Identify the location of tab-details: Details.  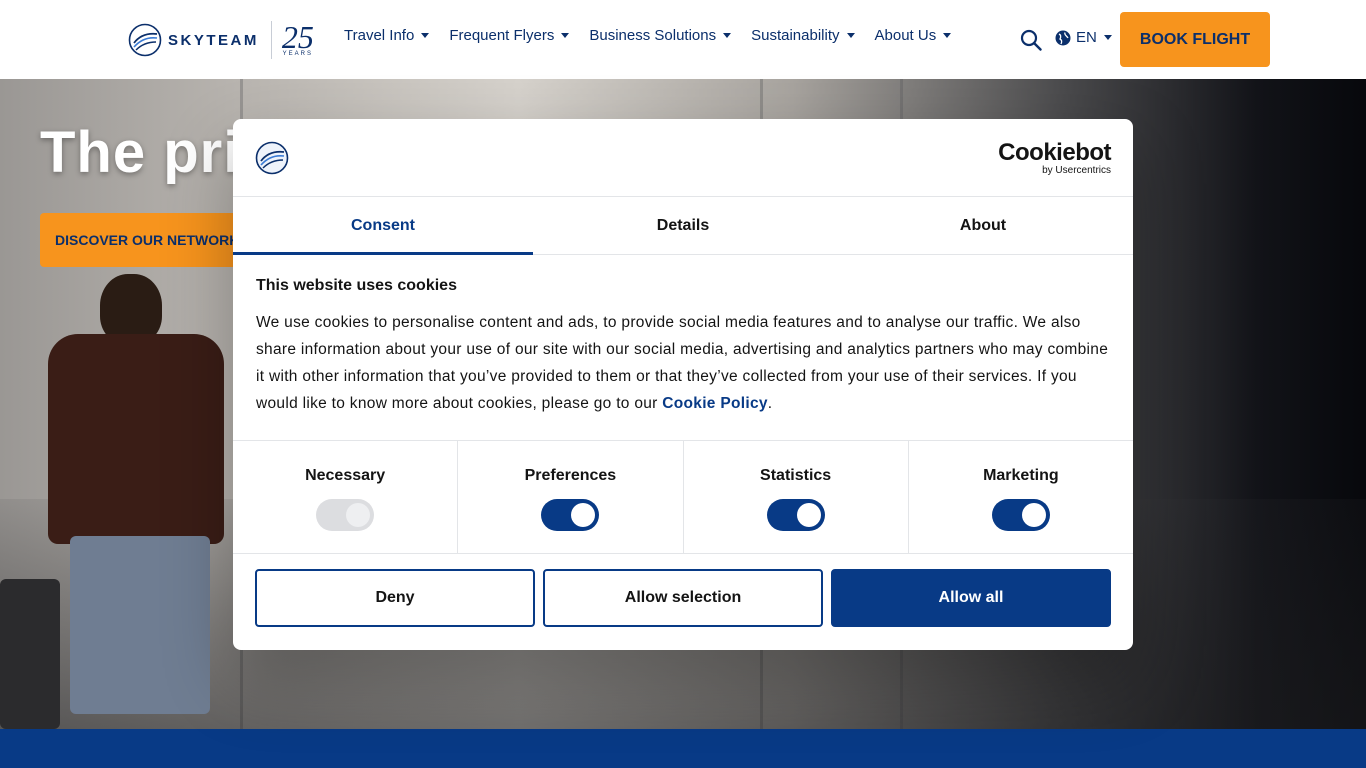
(683, 225).